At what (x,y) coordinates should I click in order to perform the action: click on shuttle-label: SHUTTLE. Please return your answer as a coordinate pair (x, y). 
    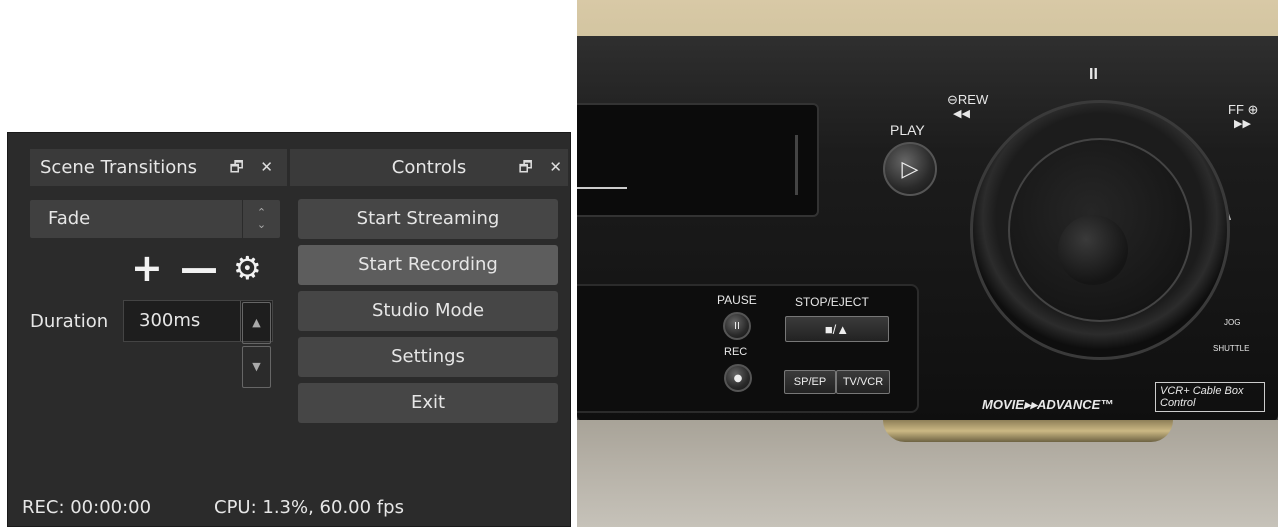
    Looking at the image, I should click on (1231, 348).